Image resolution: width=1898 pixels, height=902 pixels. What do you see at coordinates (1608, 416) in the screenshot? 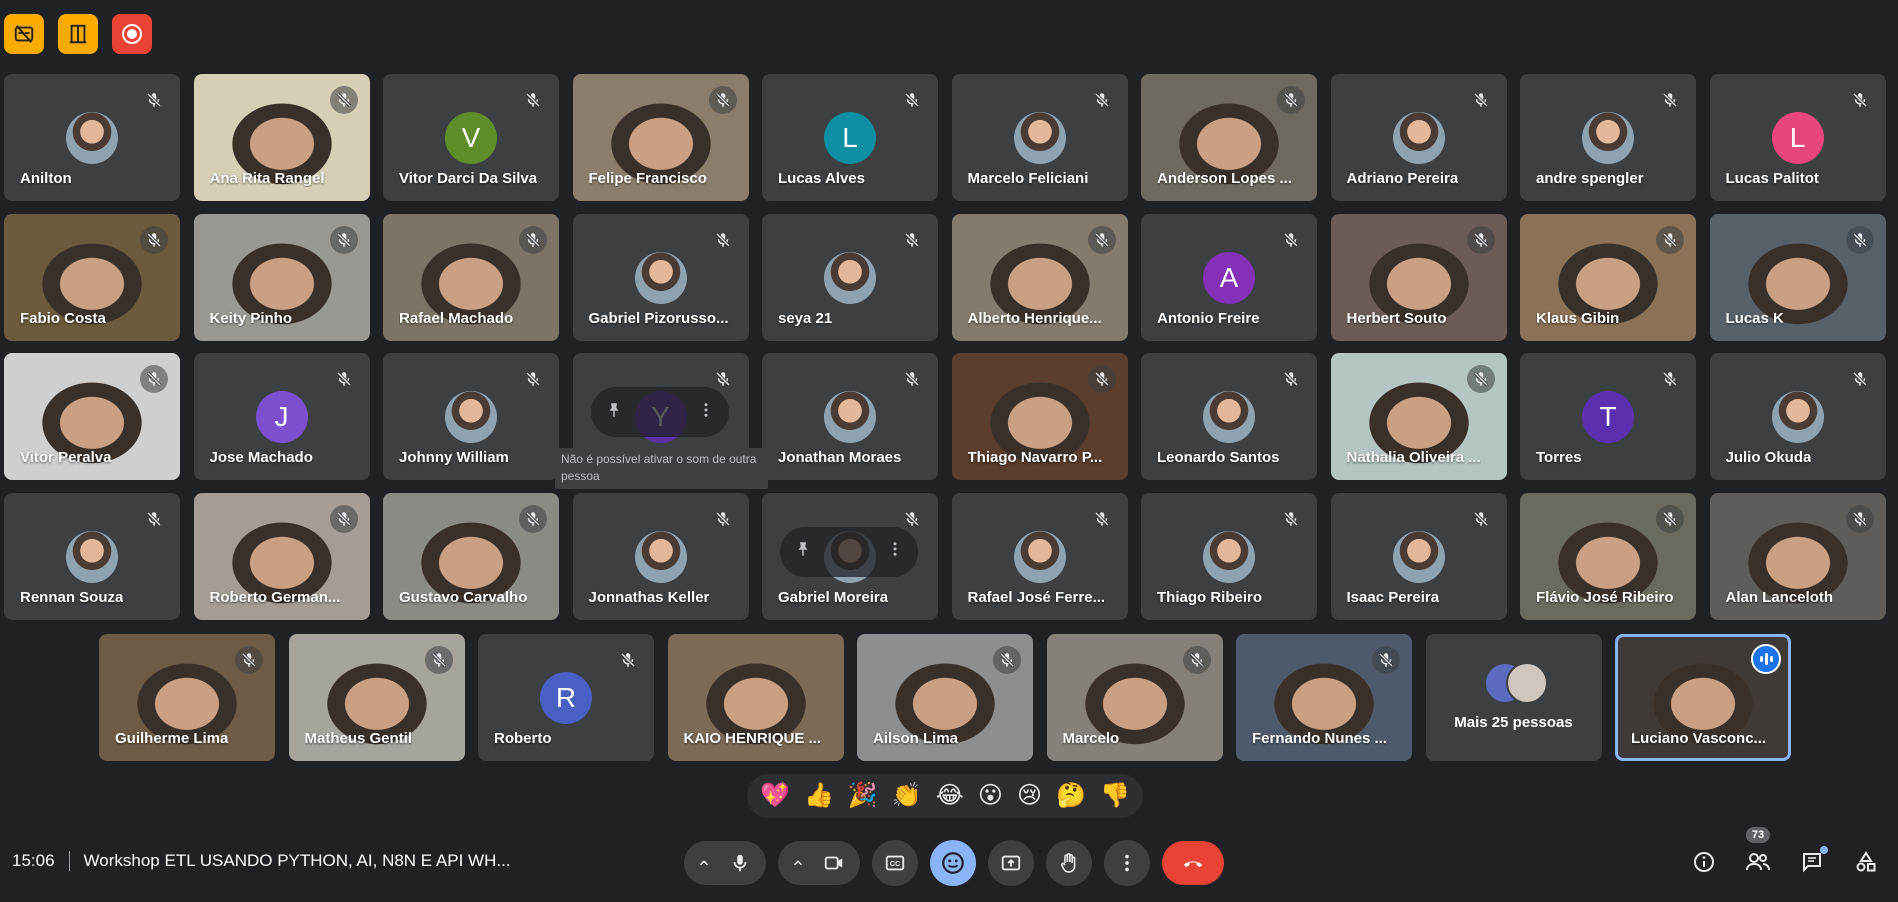
I see `participant-tile: T Torres` at bounding box center [1608, 416].